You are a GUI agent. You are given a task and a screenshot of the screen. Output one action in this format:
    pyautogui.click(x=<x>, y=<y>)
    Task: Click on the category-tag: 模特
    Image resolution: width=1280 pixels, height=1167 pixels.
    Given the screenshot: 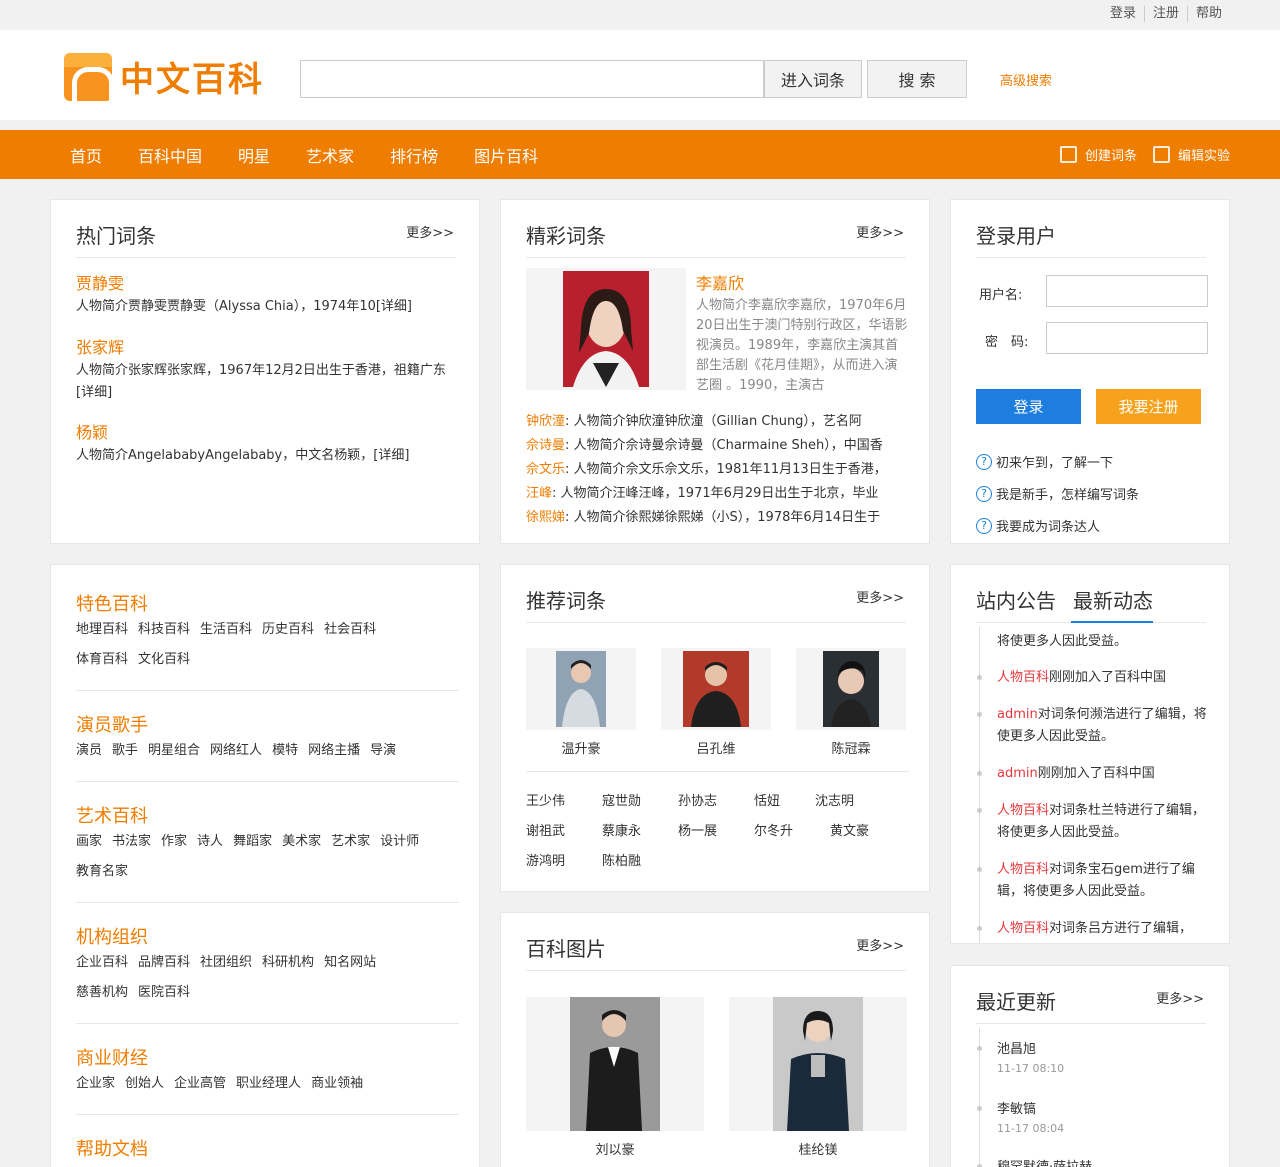 What is the action you would take?
    pyautogui.click(x=285, y=750)
    